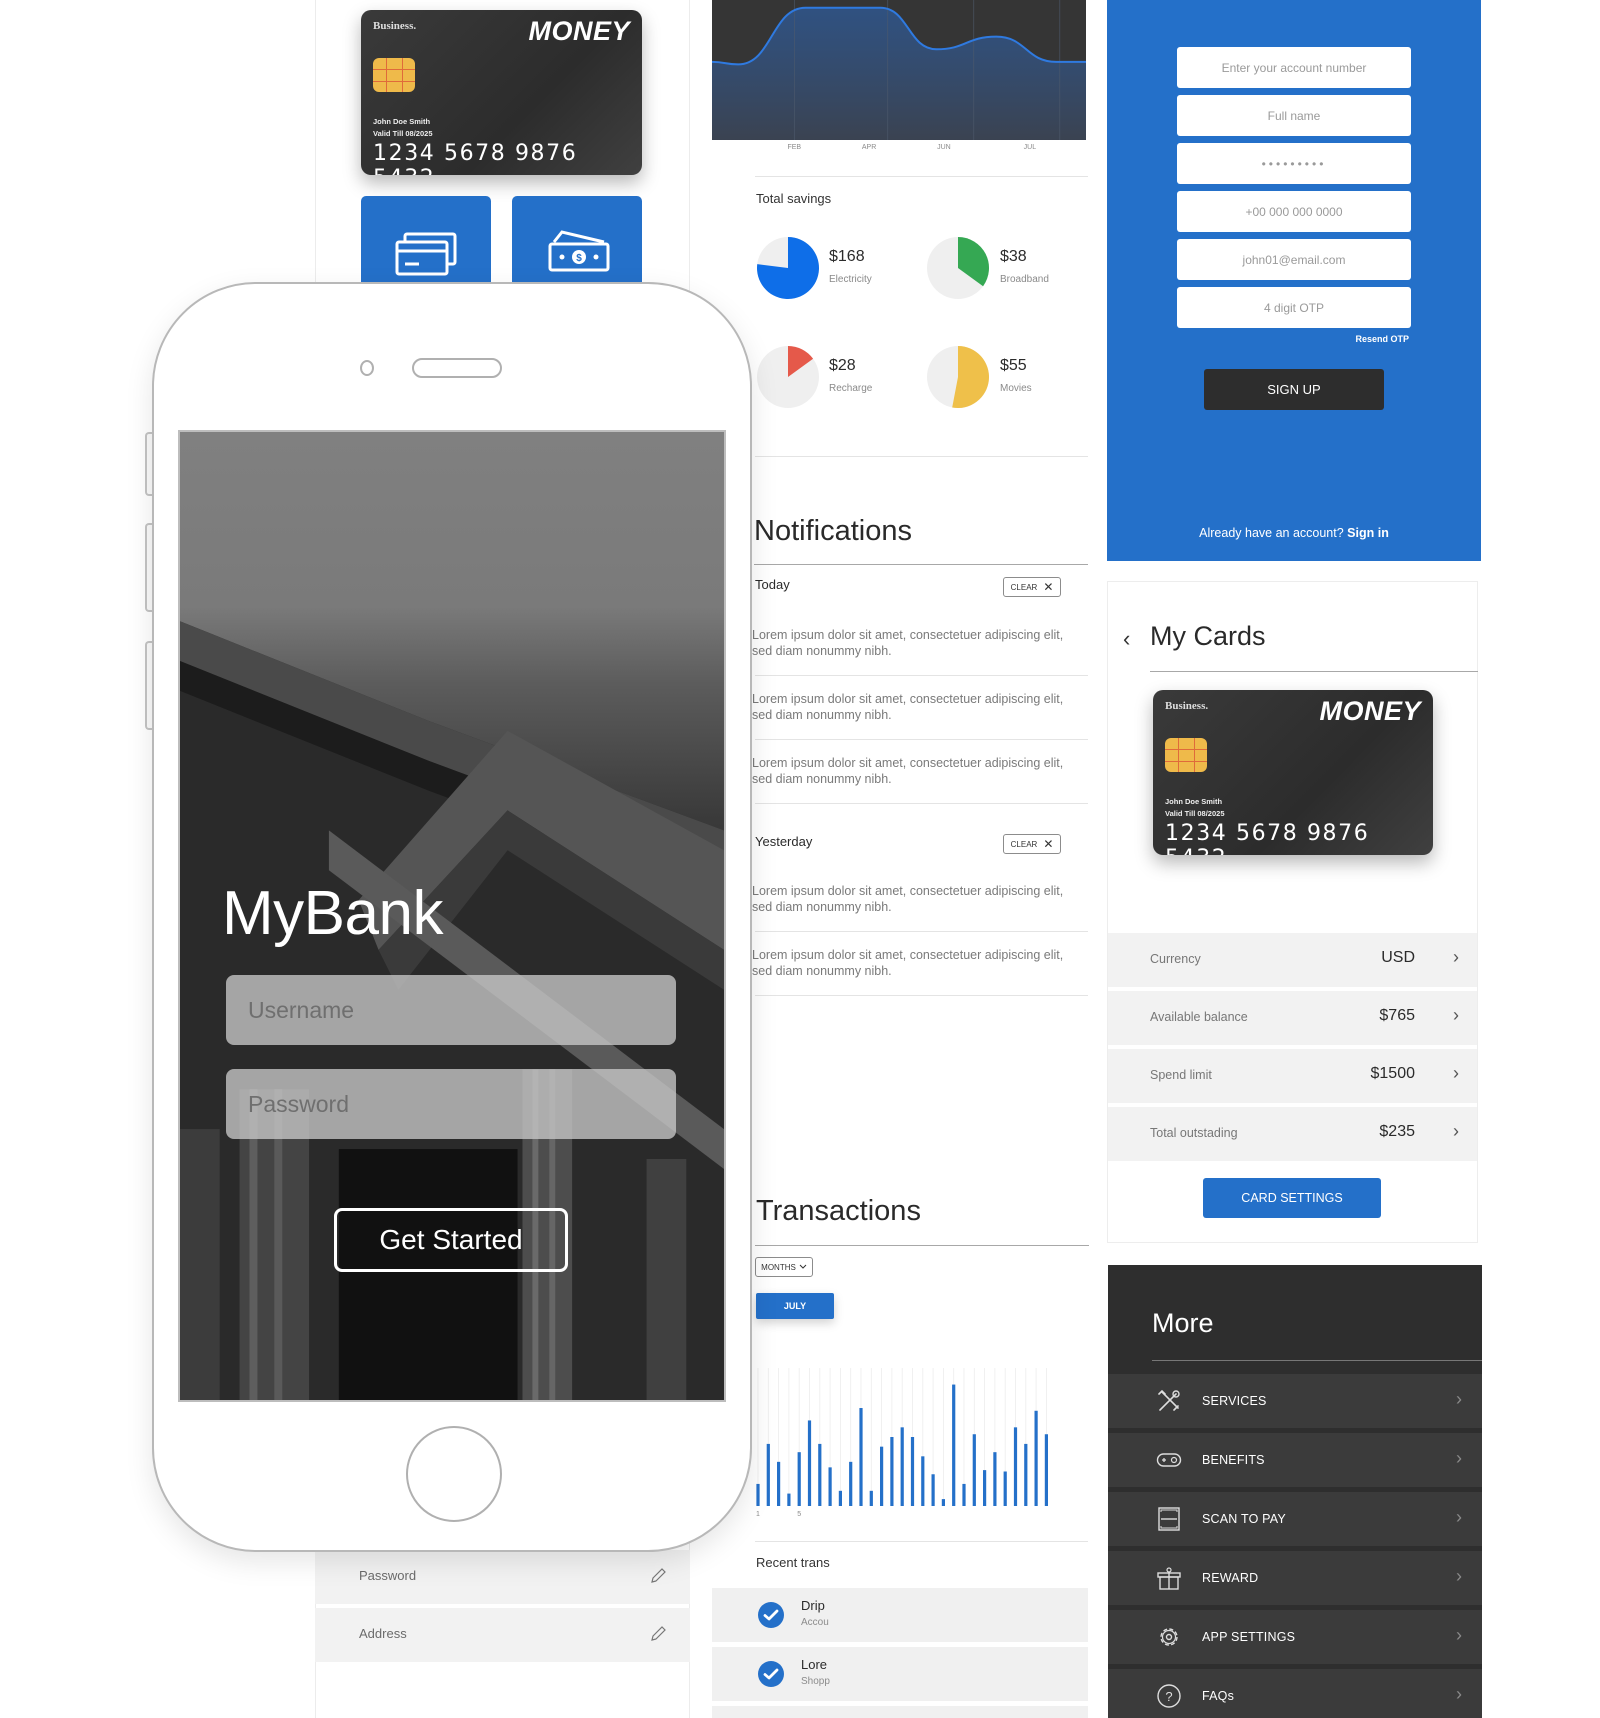 This screenshot has height=1718, width=1600. I want to click on username-input, so click(451, 1010).